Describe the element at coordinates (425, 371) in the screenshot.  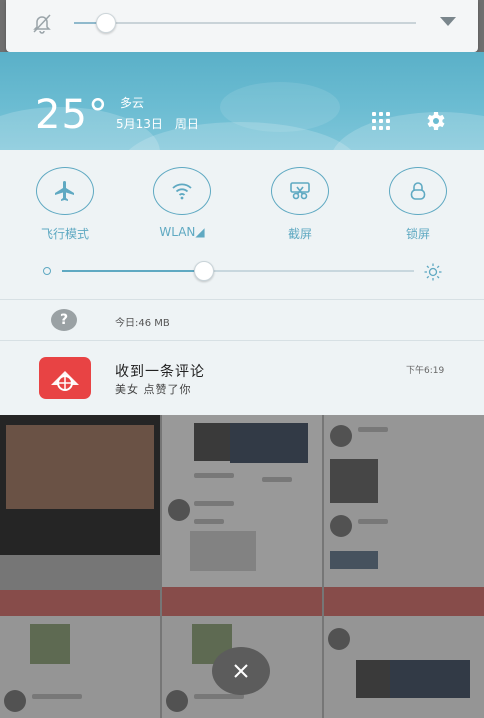
I see `notification-time: 下午6:19` at that location.